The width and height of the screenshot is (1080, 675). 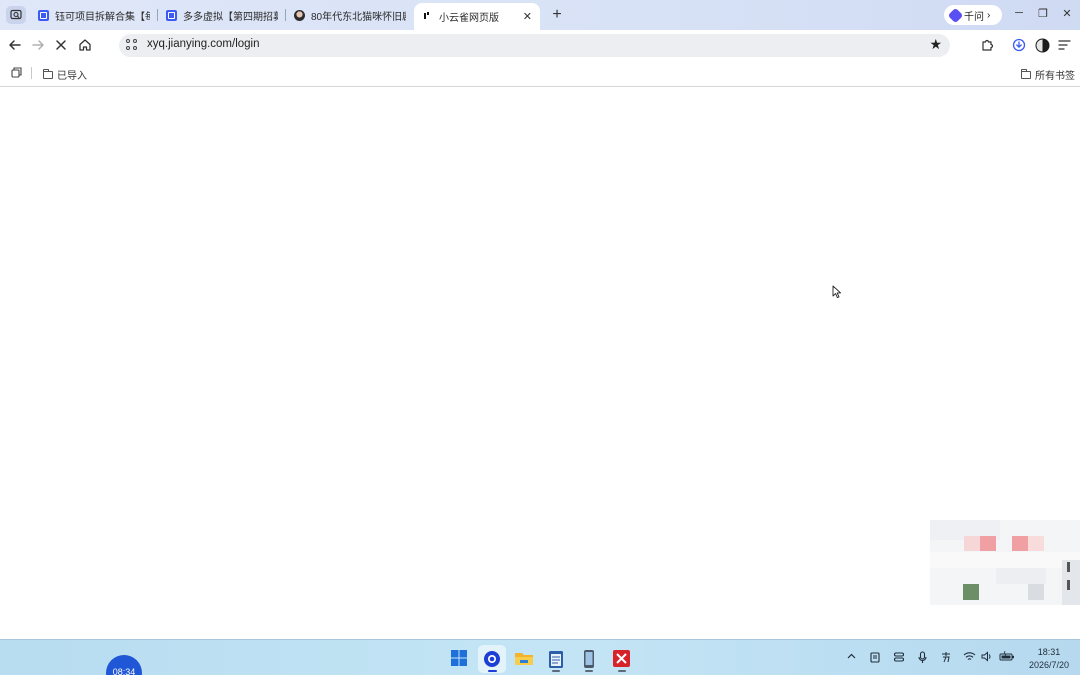 I want to click on bookmarks-divider, so click(x=31, y=73).